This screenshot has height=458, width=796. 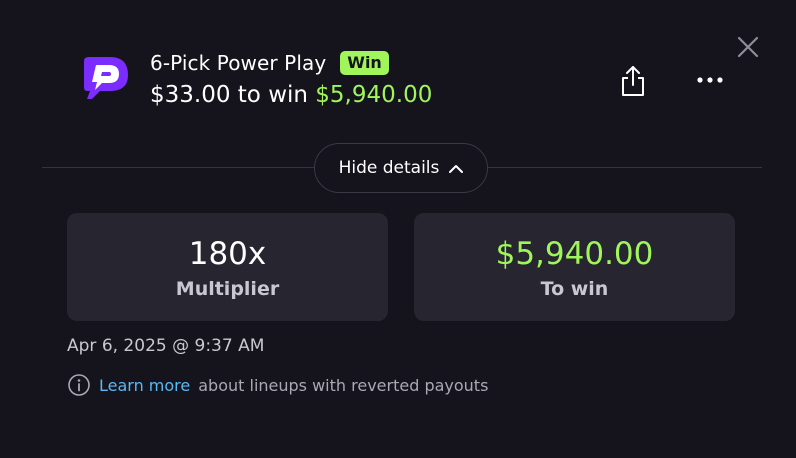 I want to click on lineup-title-row: 6-Pick Power Play Win, so click(x=269, y=63).